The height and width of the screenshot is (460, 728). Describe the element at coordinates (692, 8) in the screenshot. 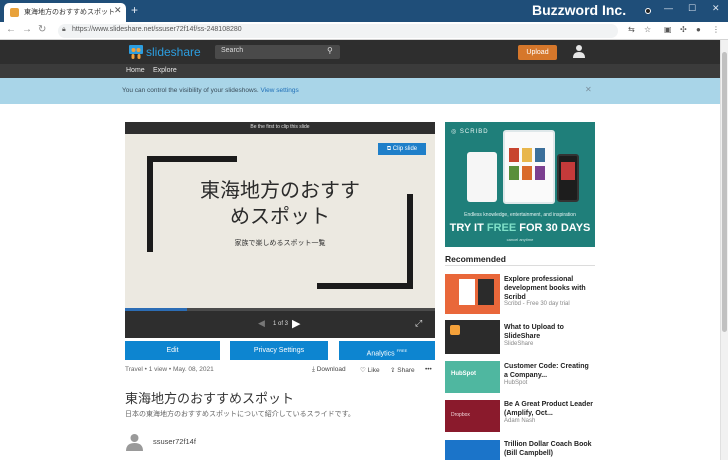

I see `maximize-icon: ☐` at that location.